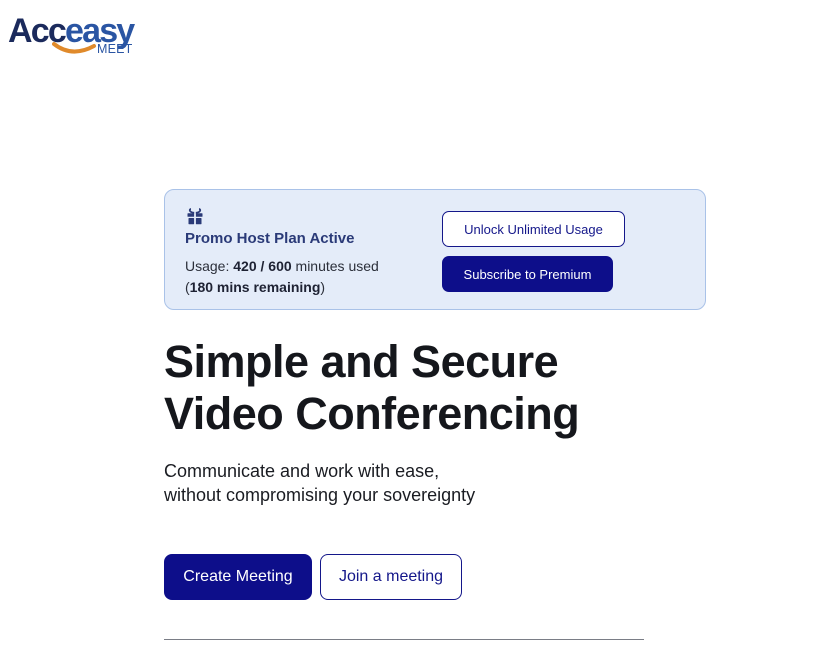 The image size is (831, 667). What do you see at coordinates (320, 495) in the screenshot?
I see `page-subtitle-line2: without compromising your sovereignty` at bounding box center [320, 495].